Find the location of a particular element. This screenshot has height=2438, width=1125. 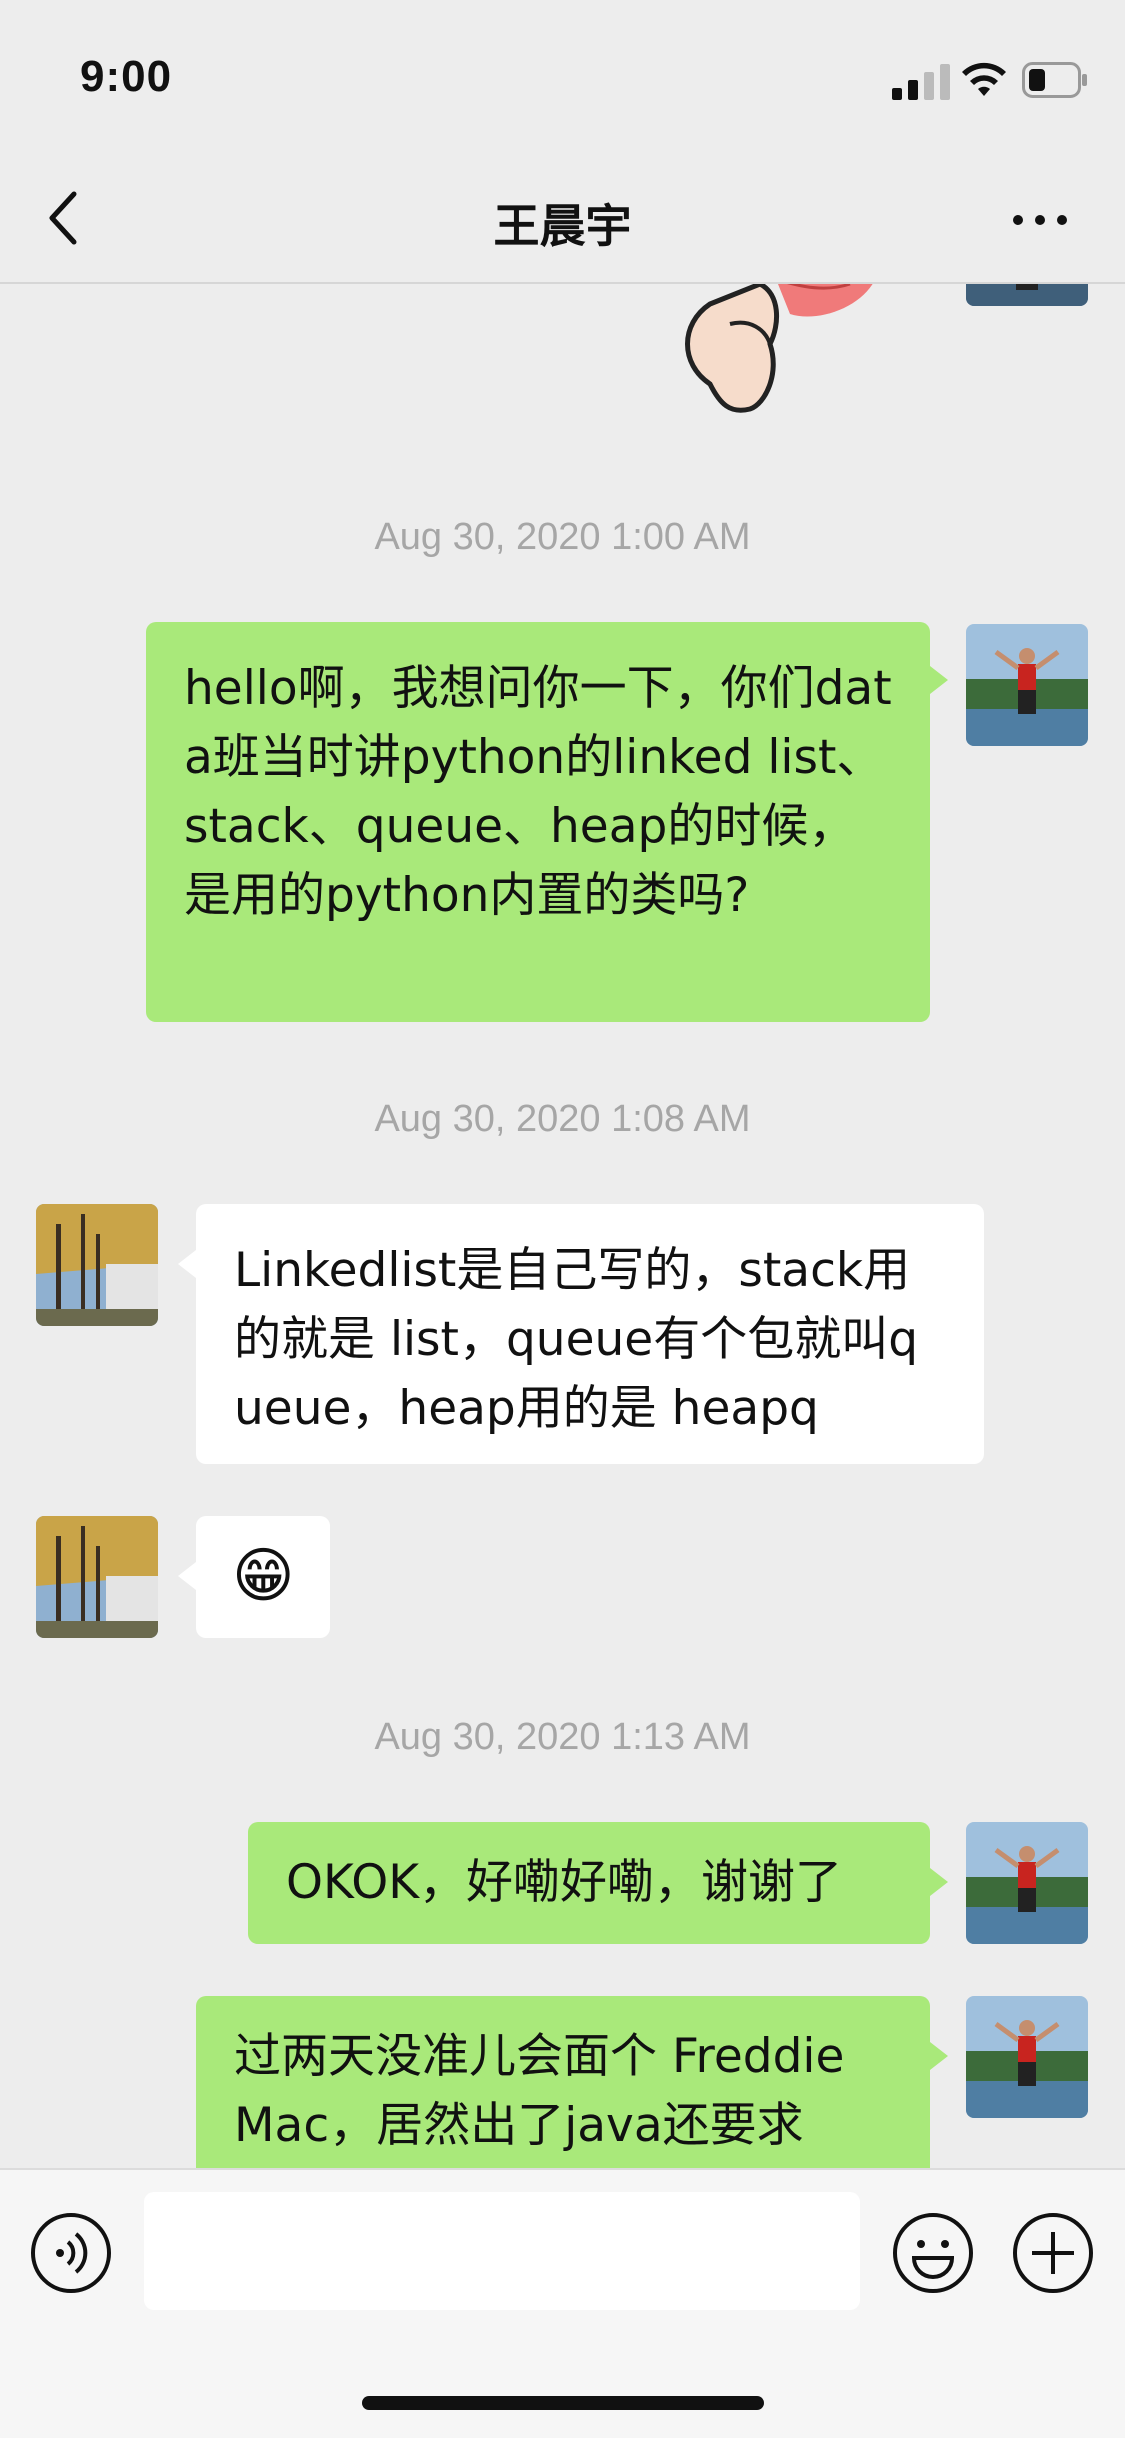

status-bar: 9:00 is located at coordinates (562, 80).